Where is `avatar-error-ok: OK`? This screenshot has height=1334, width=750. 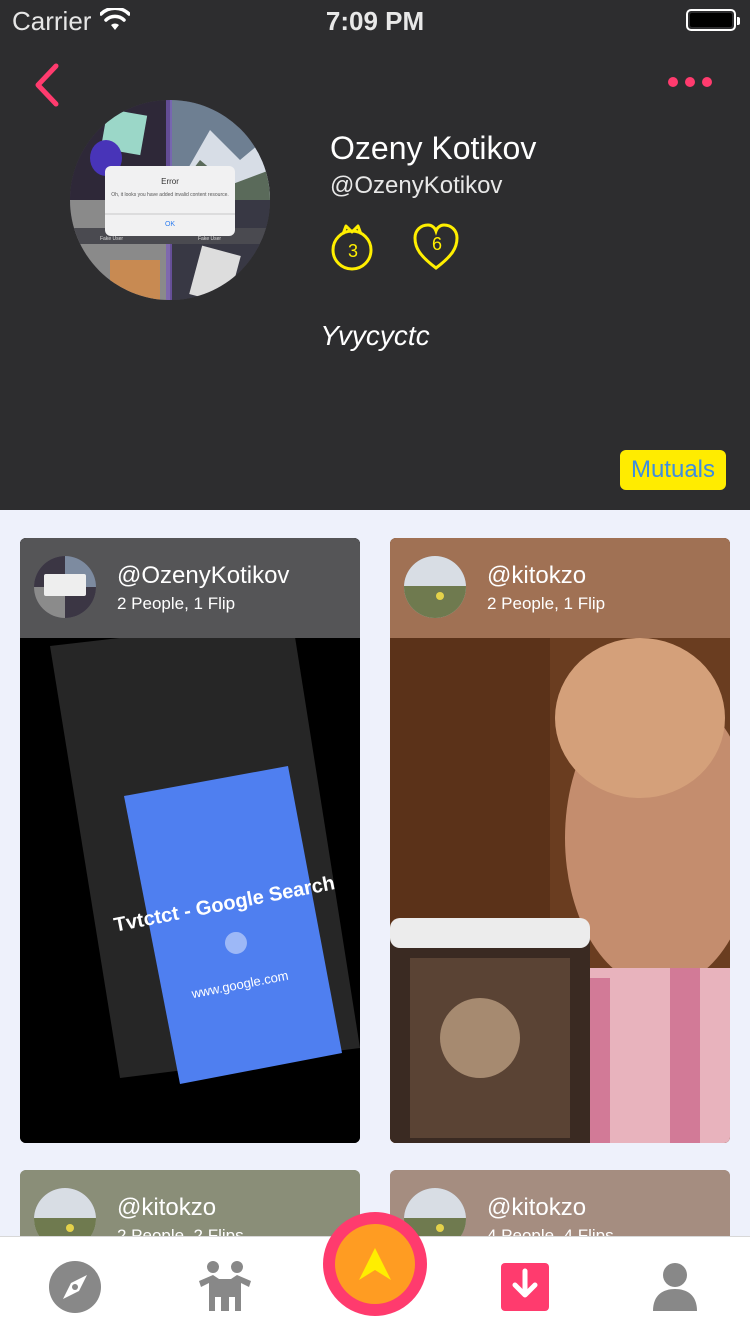
avatar-error-ok: OK is located at coordinates (170, 224).